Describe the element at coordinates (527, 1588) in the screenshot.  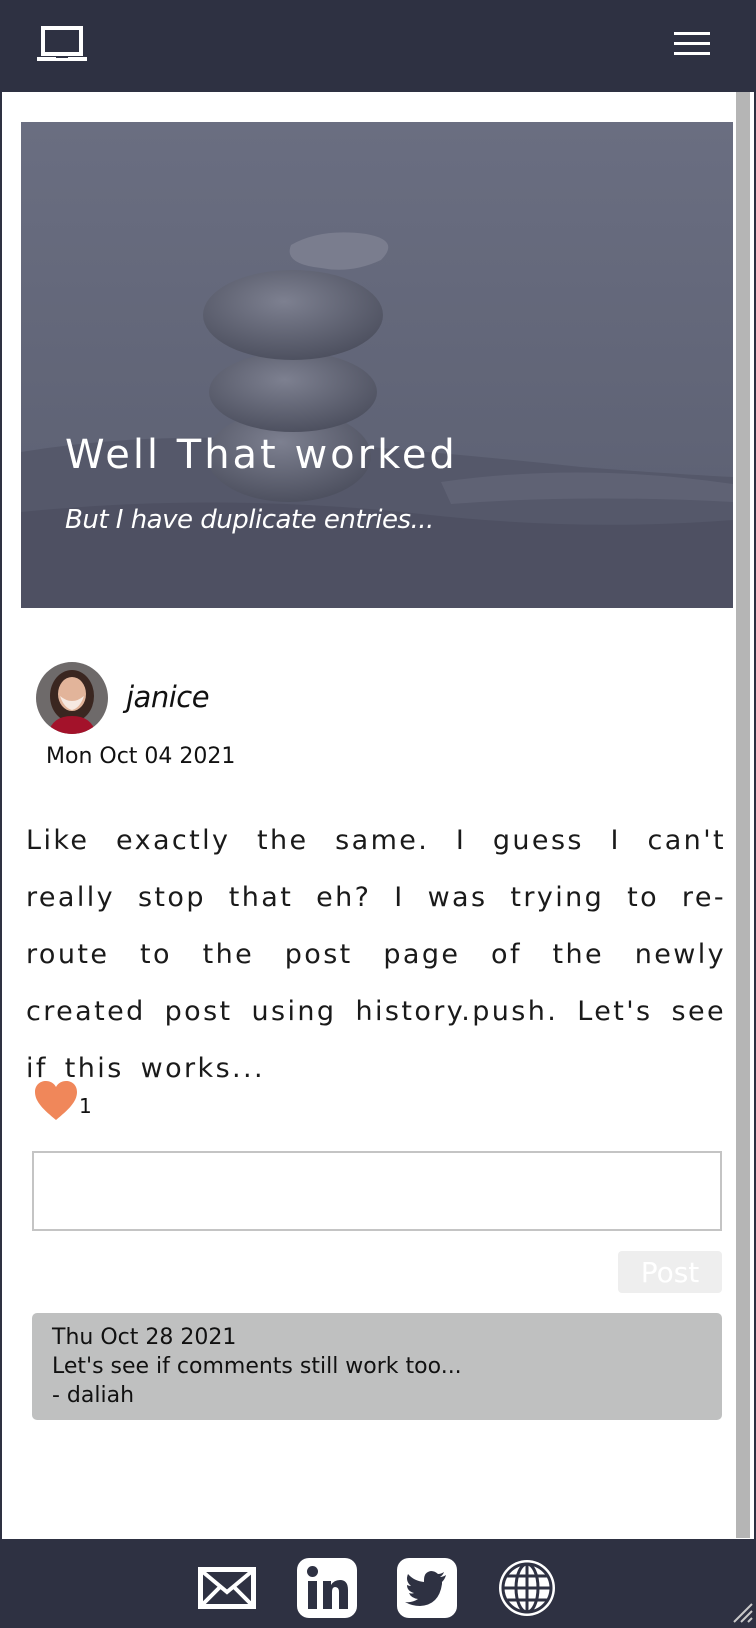
I see `globe-icon` at that location.